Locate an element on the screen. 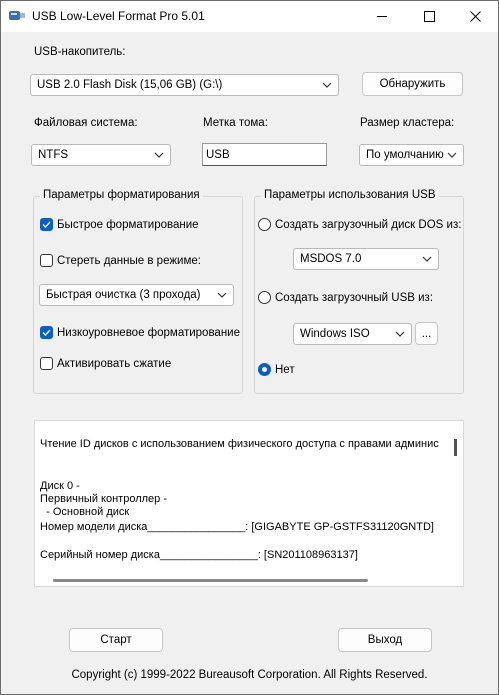 The image size is (499, 695). erase-mode-value: Быстрая очистка (3 прохода) is located at coordinates (123, 295).